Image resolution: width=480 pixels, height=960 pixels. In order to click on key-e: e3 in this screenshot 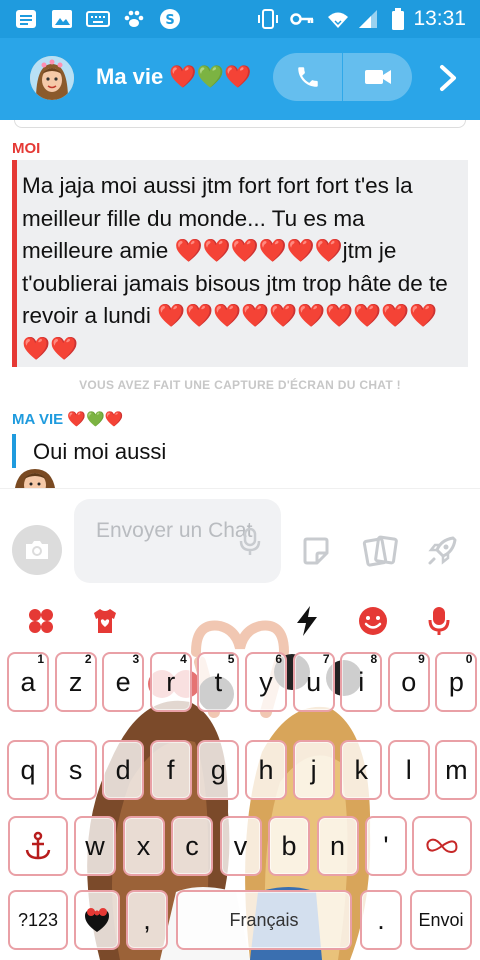, I will do `click(123, 682)`.